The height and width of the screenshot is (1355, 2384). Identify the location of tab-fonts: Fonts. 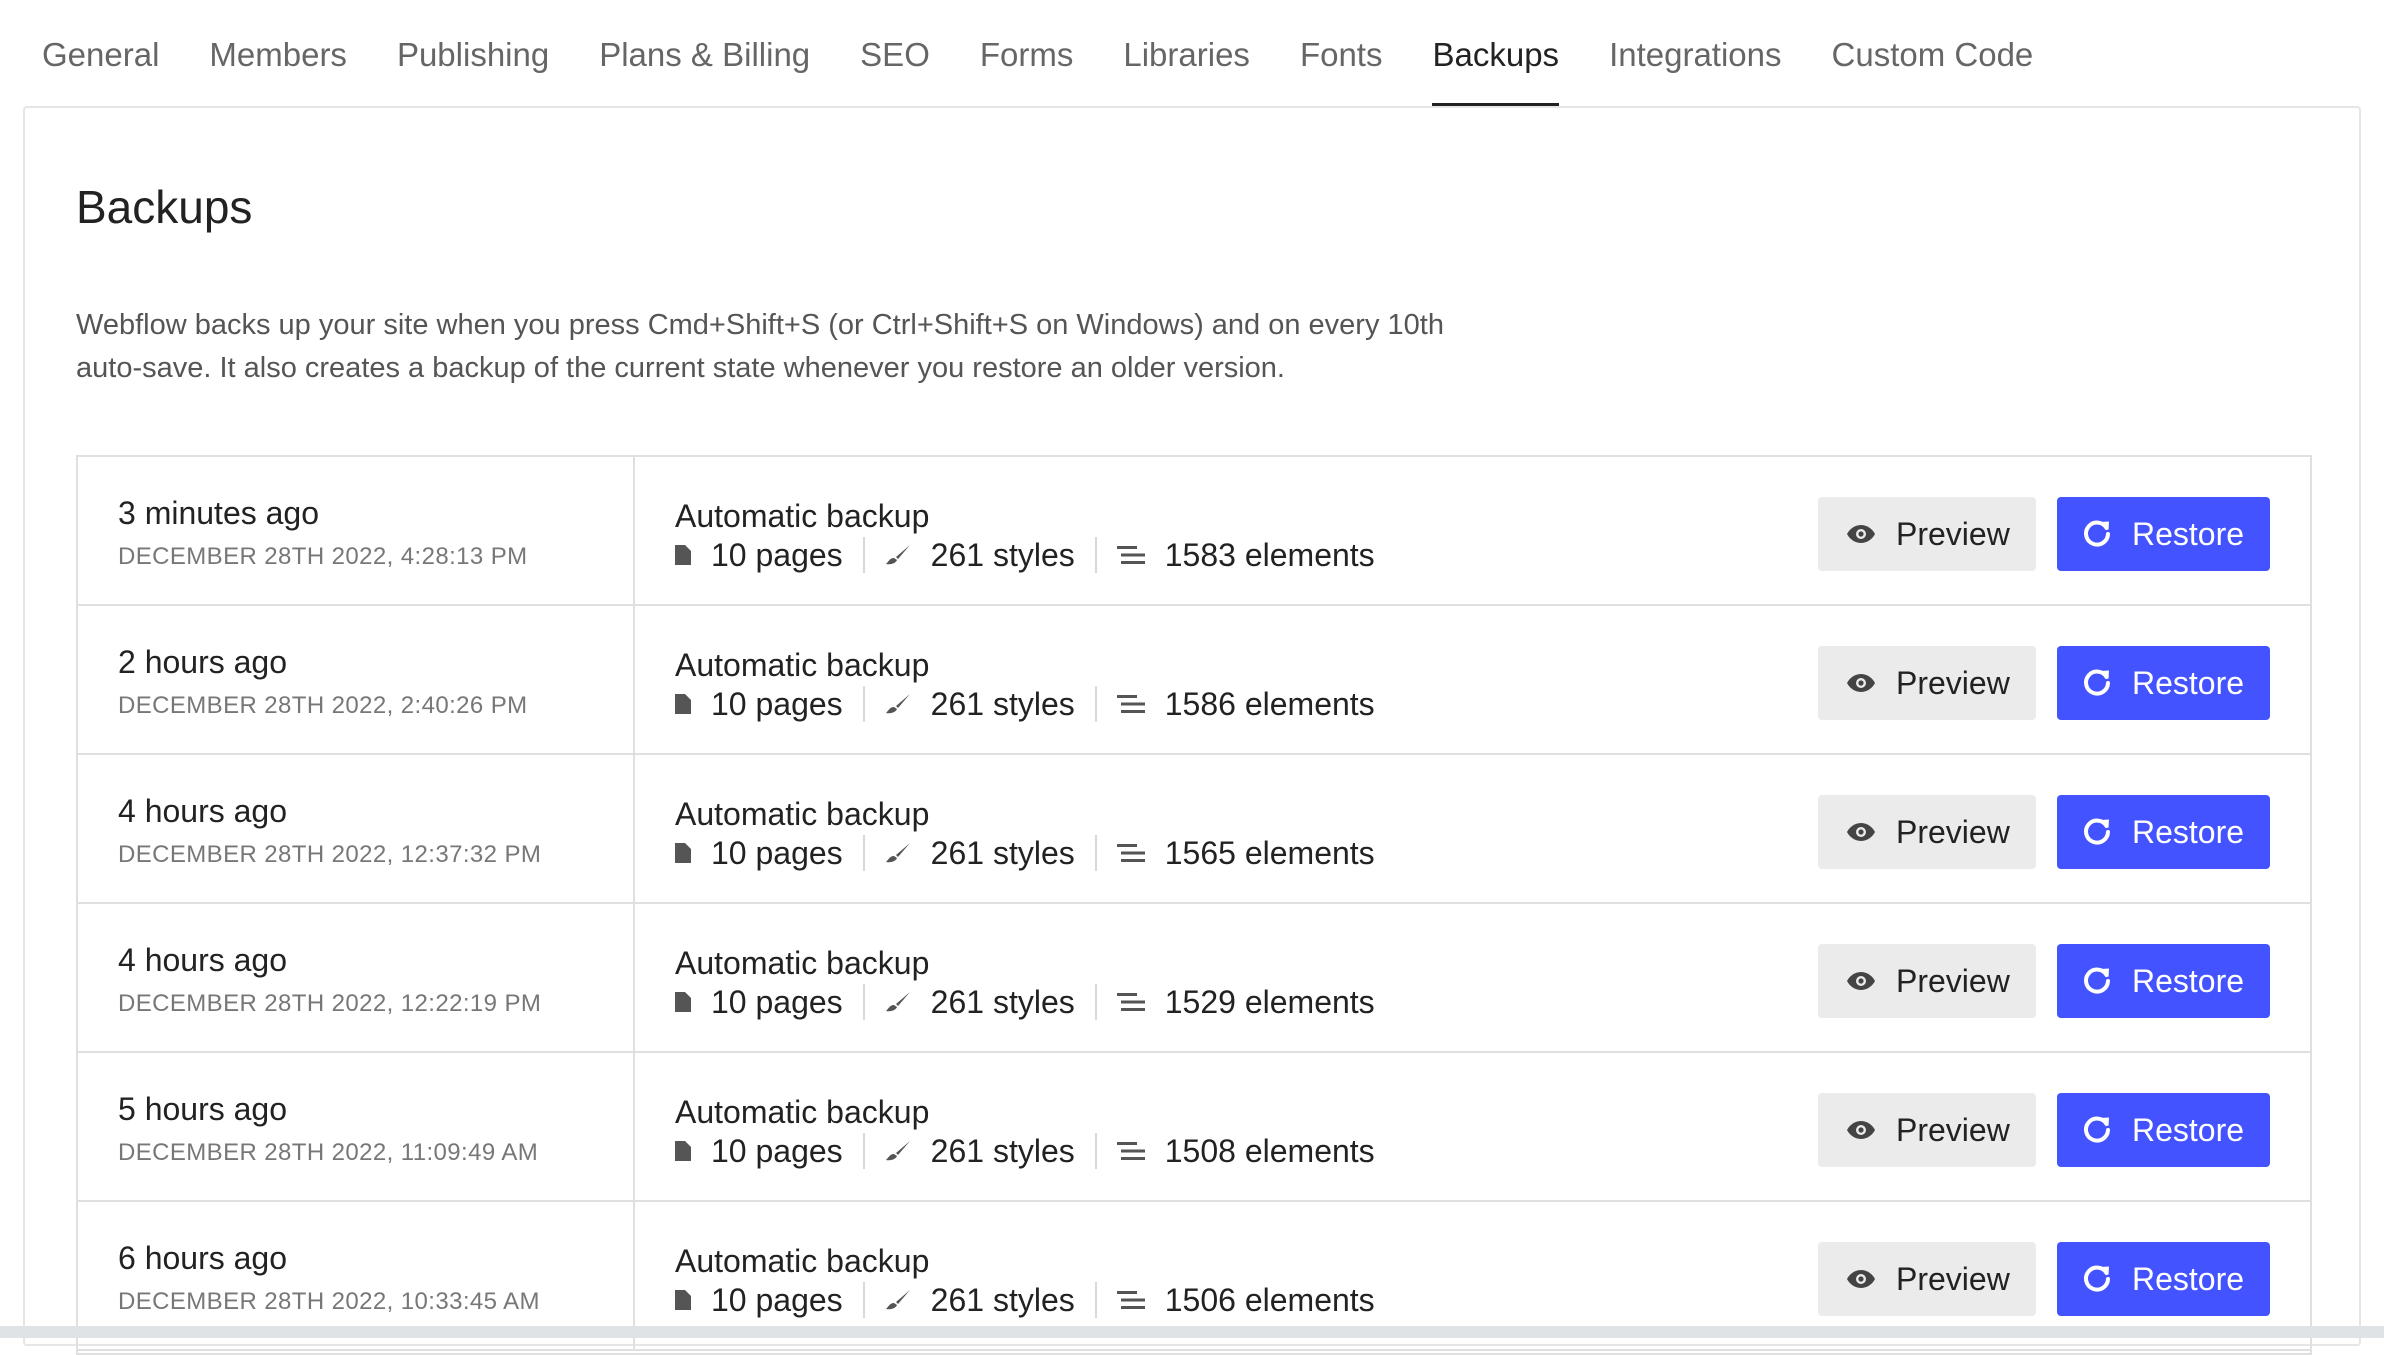
(1341, 53).